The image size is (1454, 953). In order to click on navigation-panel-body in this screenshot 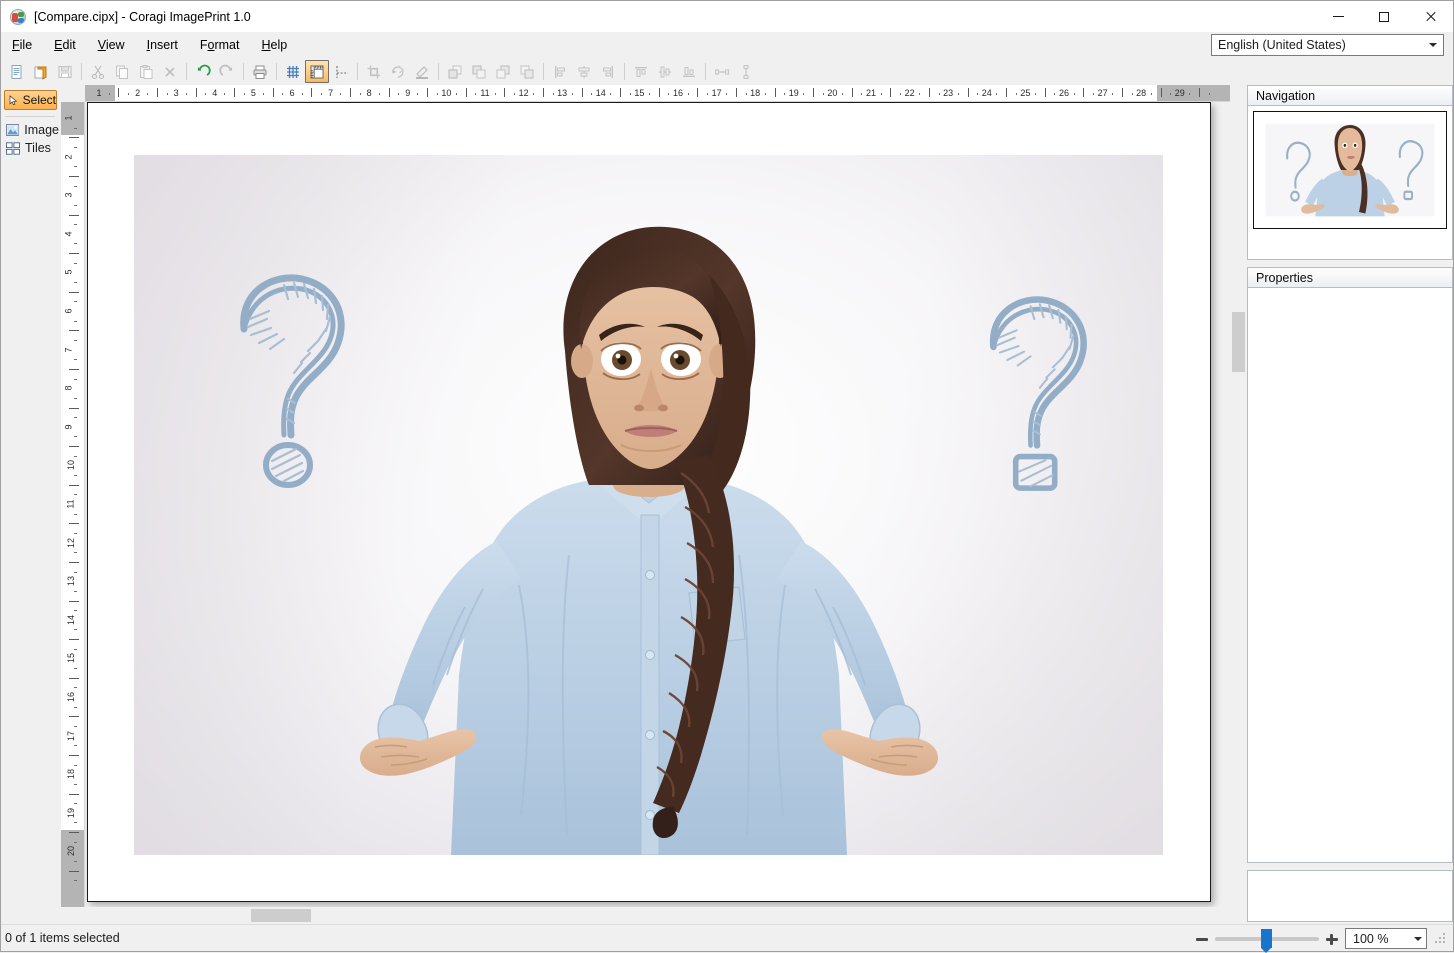, I will do `click(1350, 182)`.